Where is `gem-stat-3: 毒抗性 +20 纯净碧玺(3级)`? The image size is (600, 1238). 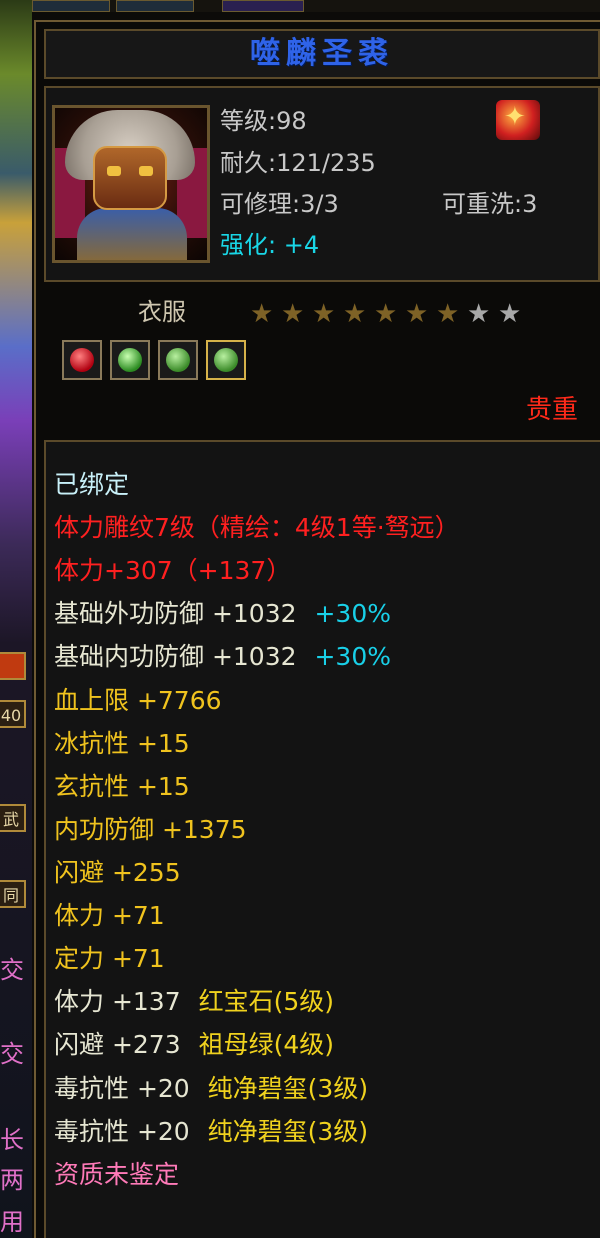 gem-stat-3: 毒抗性 +20 纯净碧玺(3级) is located at coordinates (211, 1089).